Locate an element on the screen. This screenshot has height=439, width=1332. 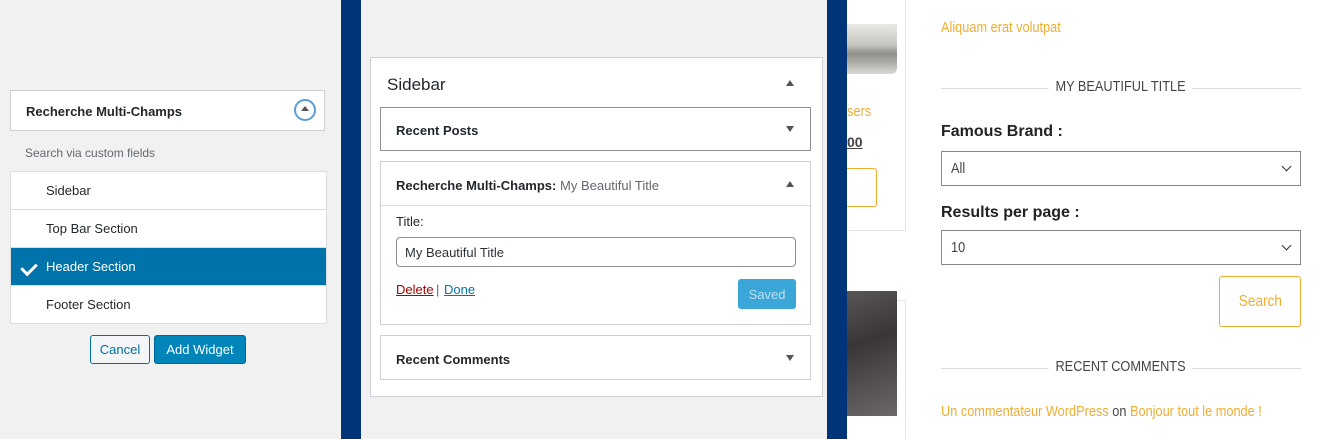
widget-description: Search via custom fields is located at coordinates (90, 153).